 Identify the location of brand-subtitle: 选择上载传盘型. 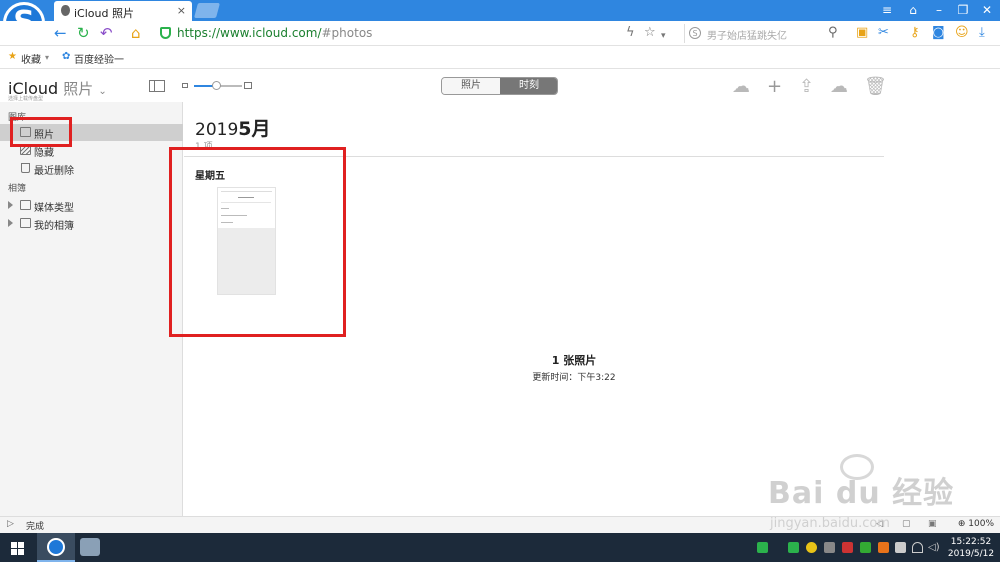
(26, 99).